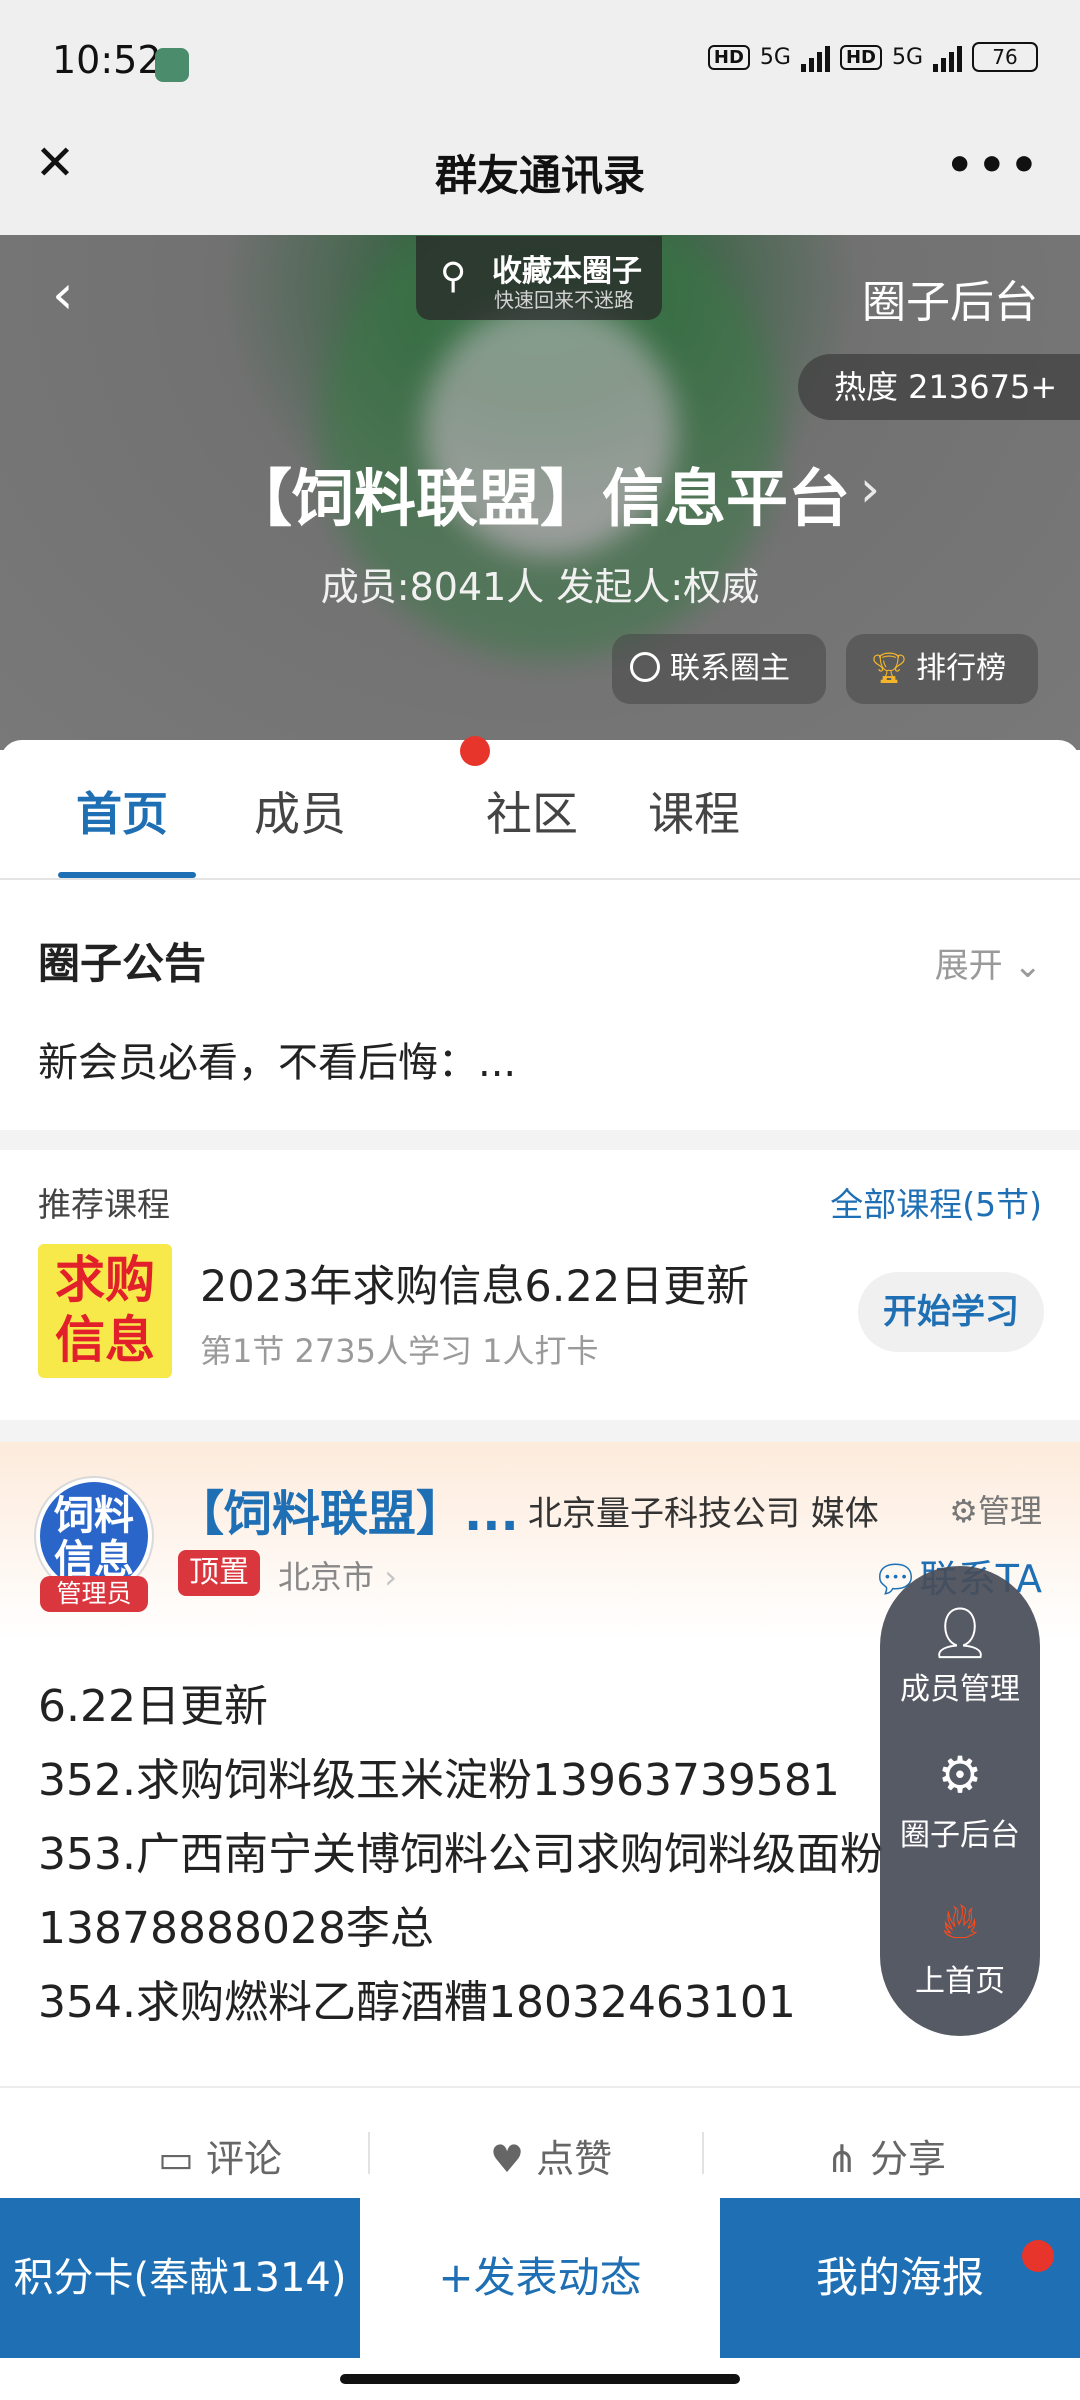  Describe the element at coordinates (951, 1312) in the screenshot. I see `start-study-button: 开始学习` at that location.